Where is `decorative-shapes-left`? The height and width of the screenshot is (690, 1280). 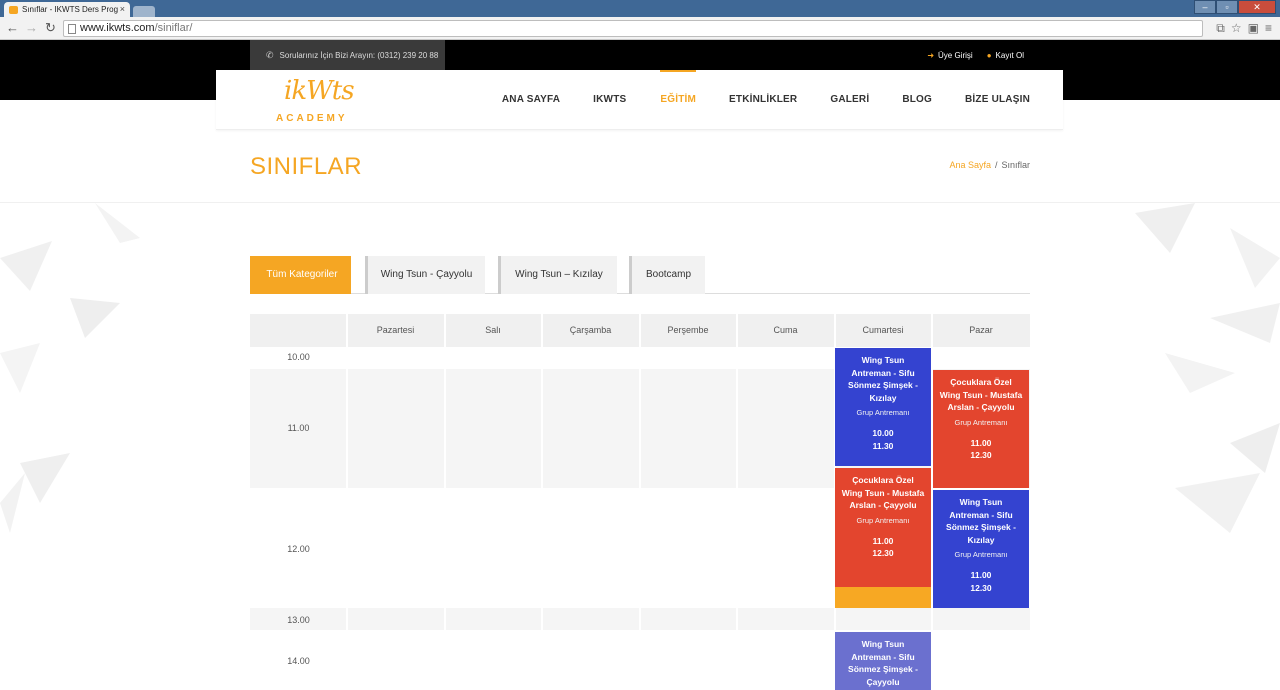 decorative-shapes-left is located at coordinates (70, 368).